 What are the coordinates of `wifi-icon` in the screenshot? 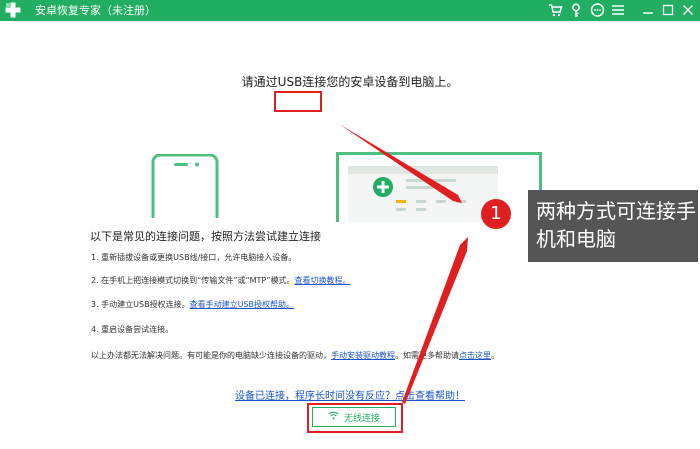 It's located at (333, 417).